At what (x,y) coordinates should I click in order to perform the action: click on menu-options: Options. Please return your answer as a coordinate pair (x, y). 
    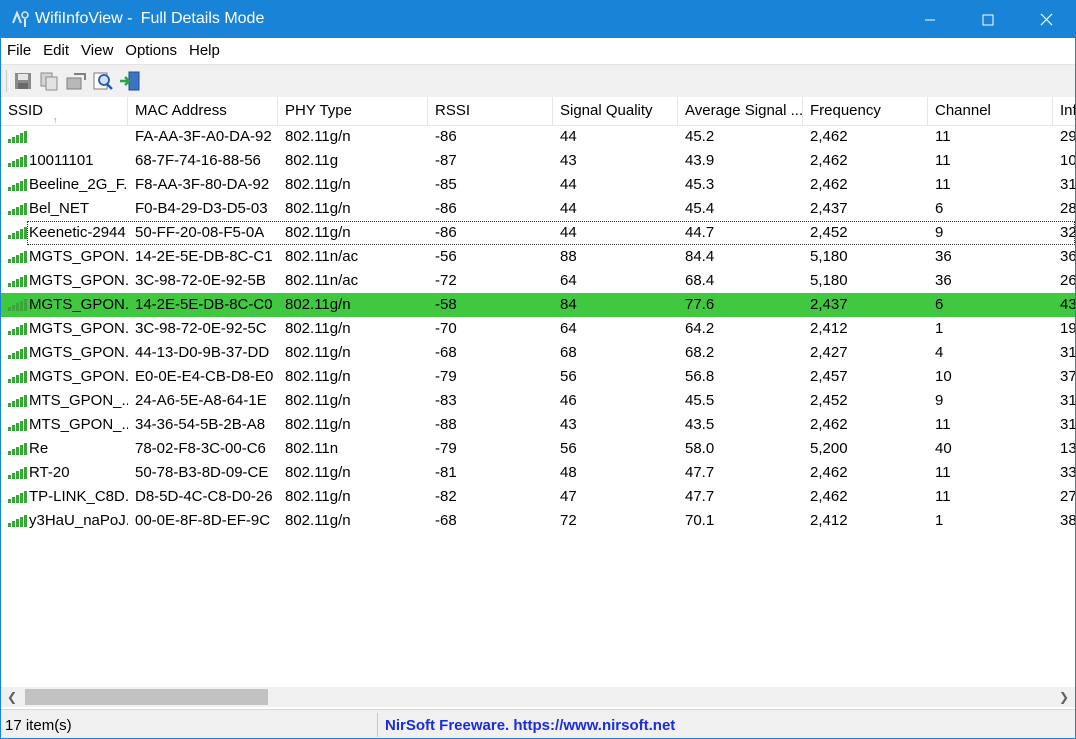
    Looking at the image, I should click on (151, 51).